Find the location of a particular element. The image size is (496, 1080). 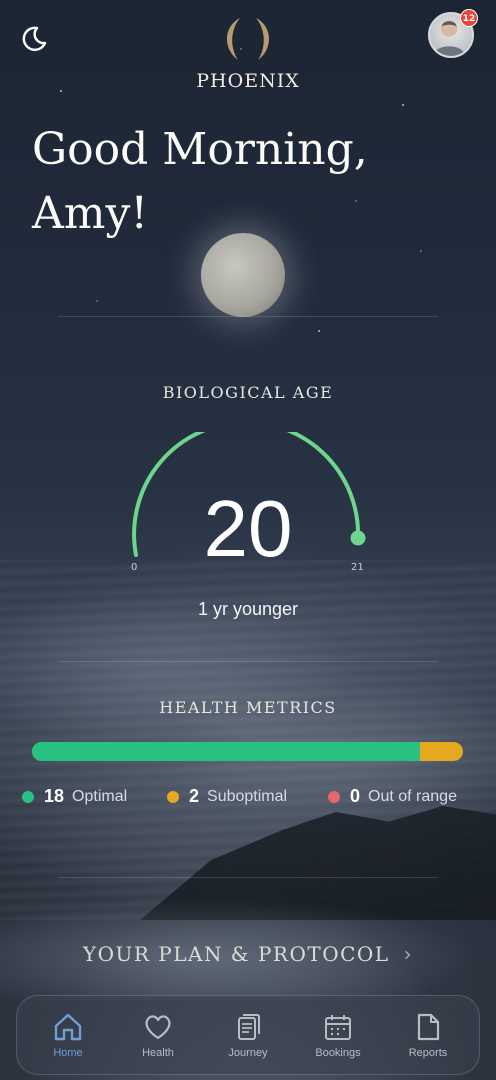

tab-label: Home is located at coordinates (68, 1053).